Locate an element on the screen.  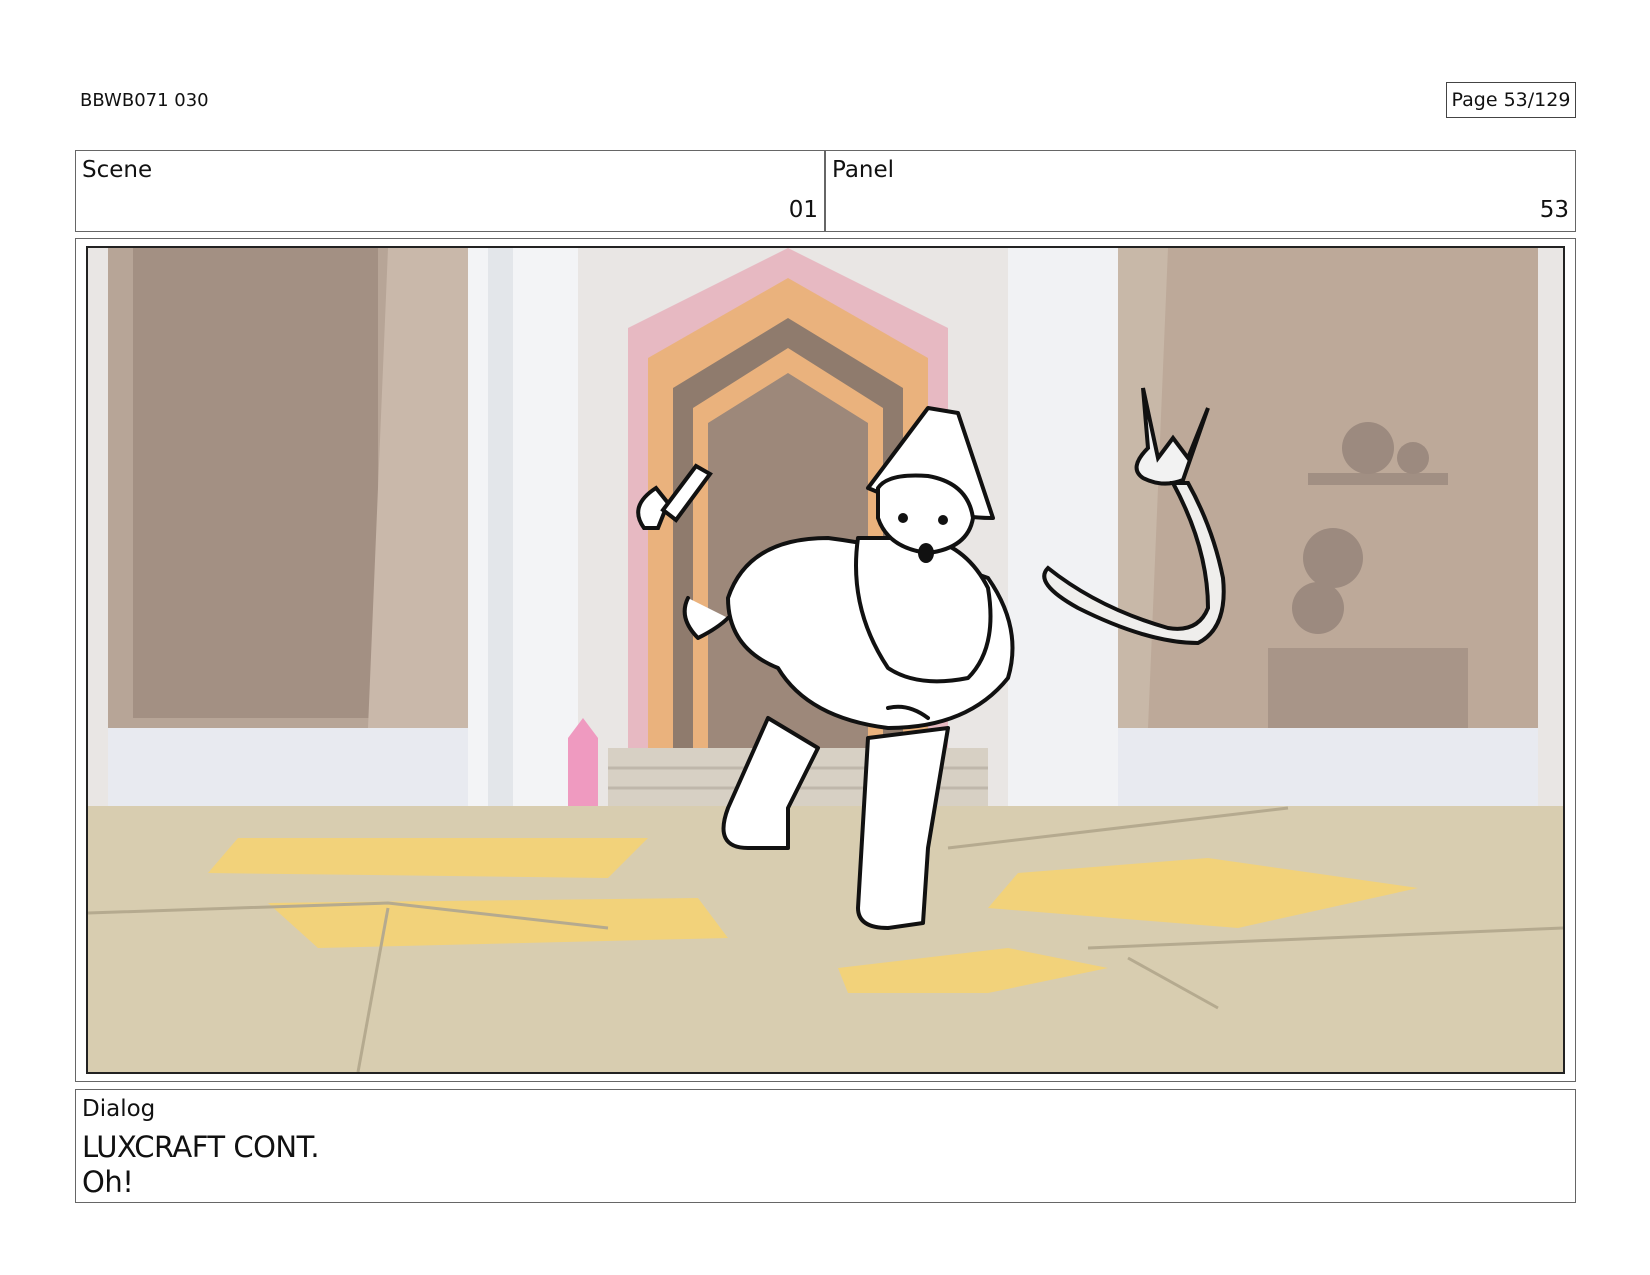
panel-field: Panel 53 is located at coordinates (1200, 191).